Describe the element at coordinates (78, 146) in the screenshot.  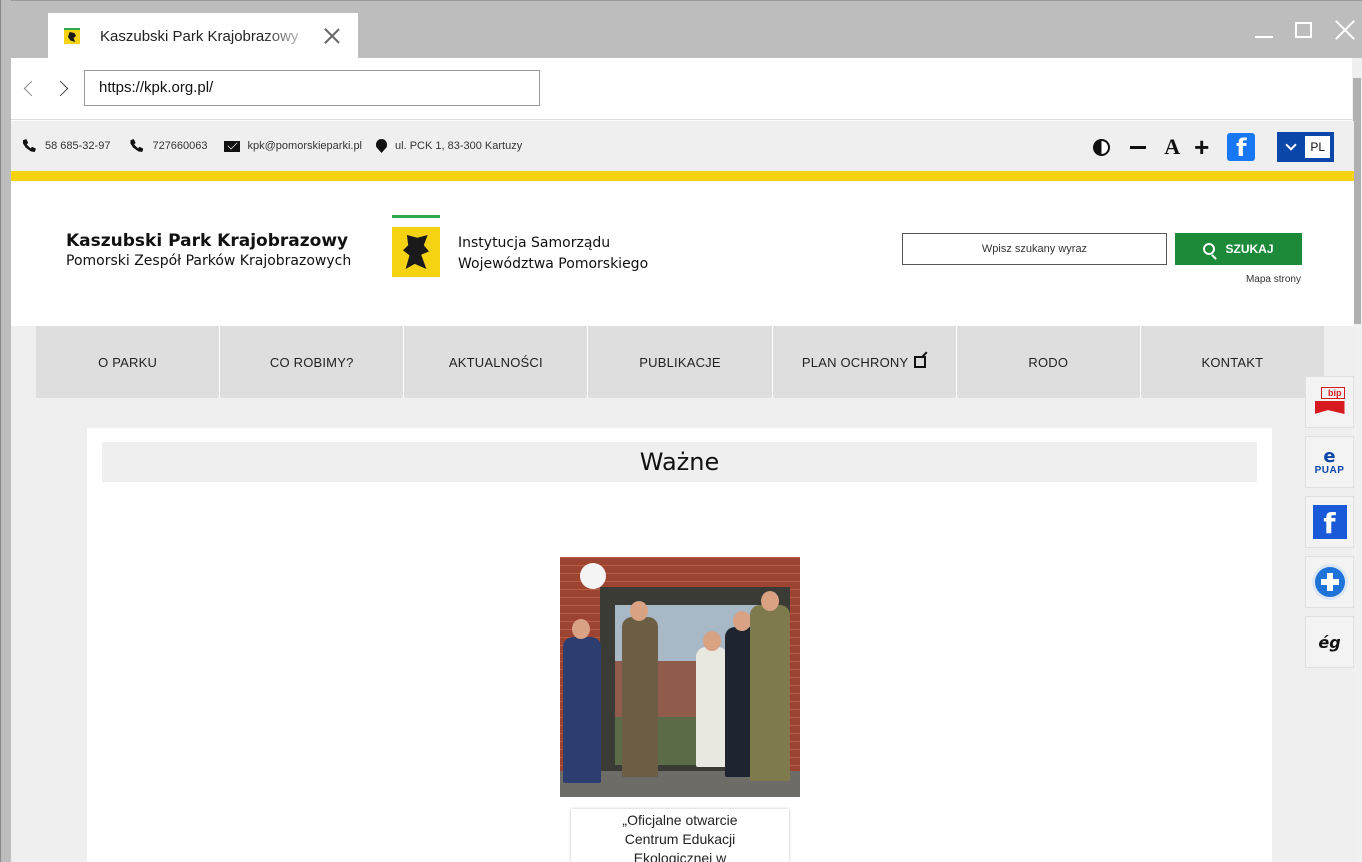
I see `phone-number-1: 58 685-32-97` at that location.